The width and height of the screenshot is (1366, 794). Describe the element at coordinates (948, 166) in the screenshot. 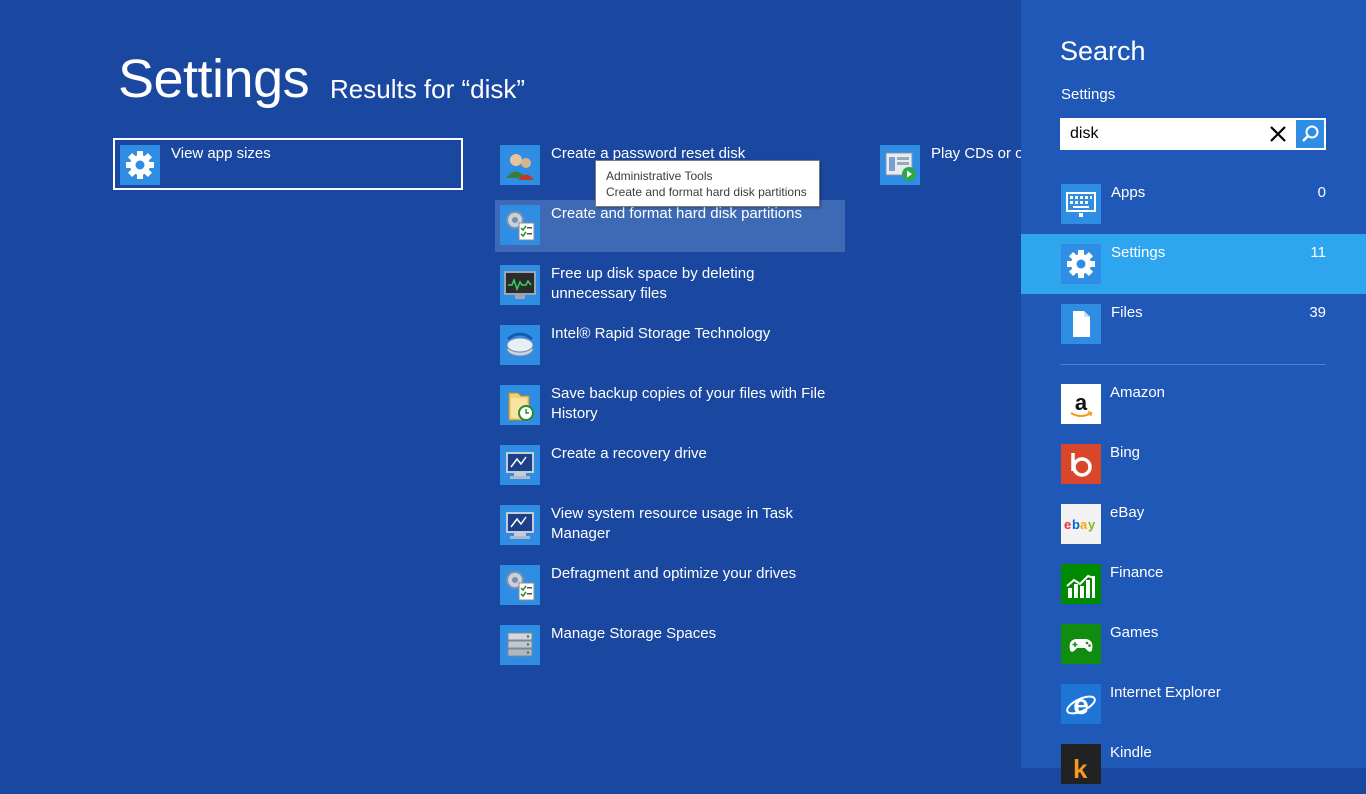

I see `result-play-cds: Play CDs or ot` at that location.